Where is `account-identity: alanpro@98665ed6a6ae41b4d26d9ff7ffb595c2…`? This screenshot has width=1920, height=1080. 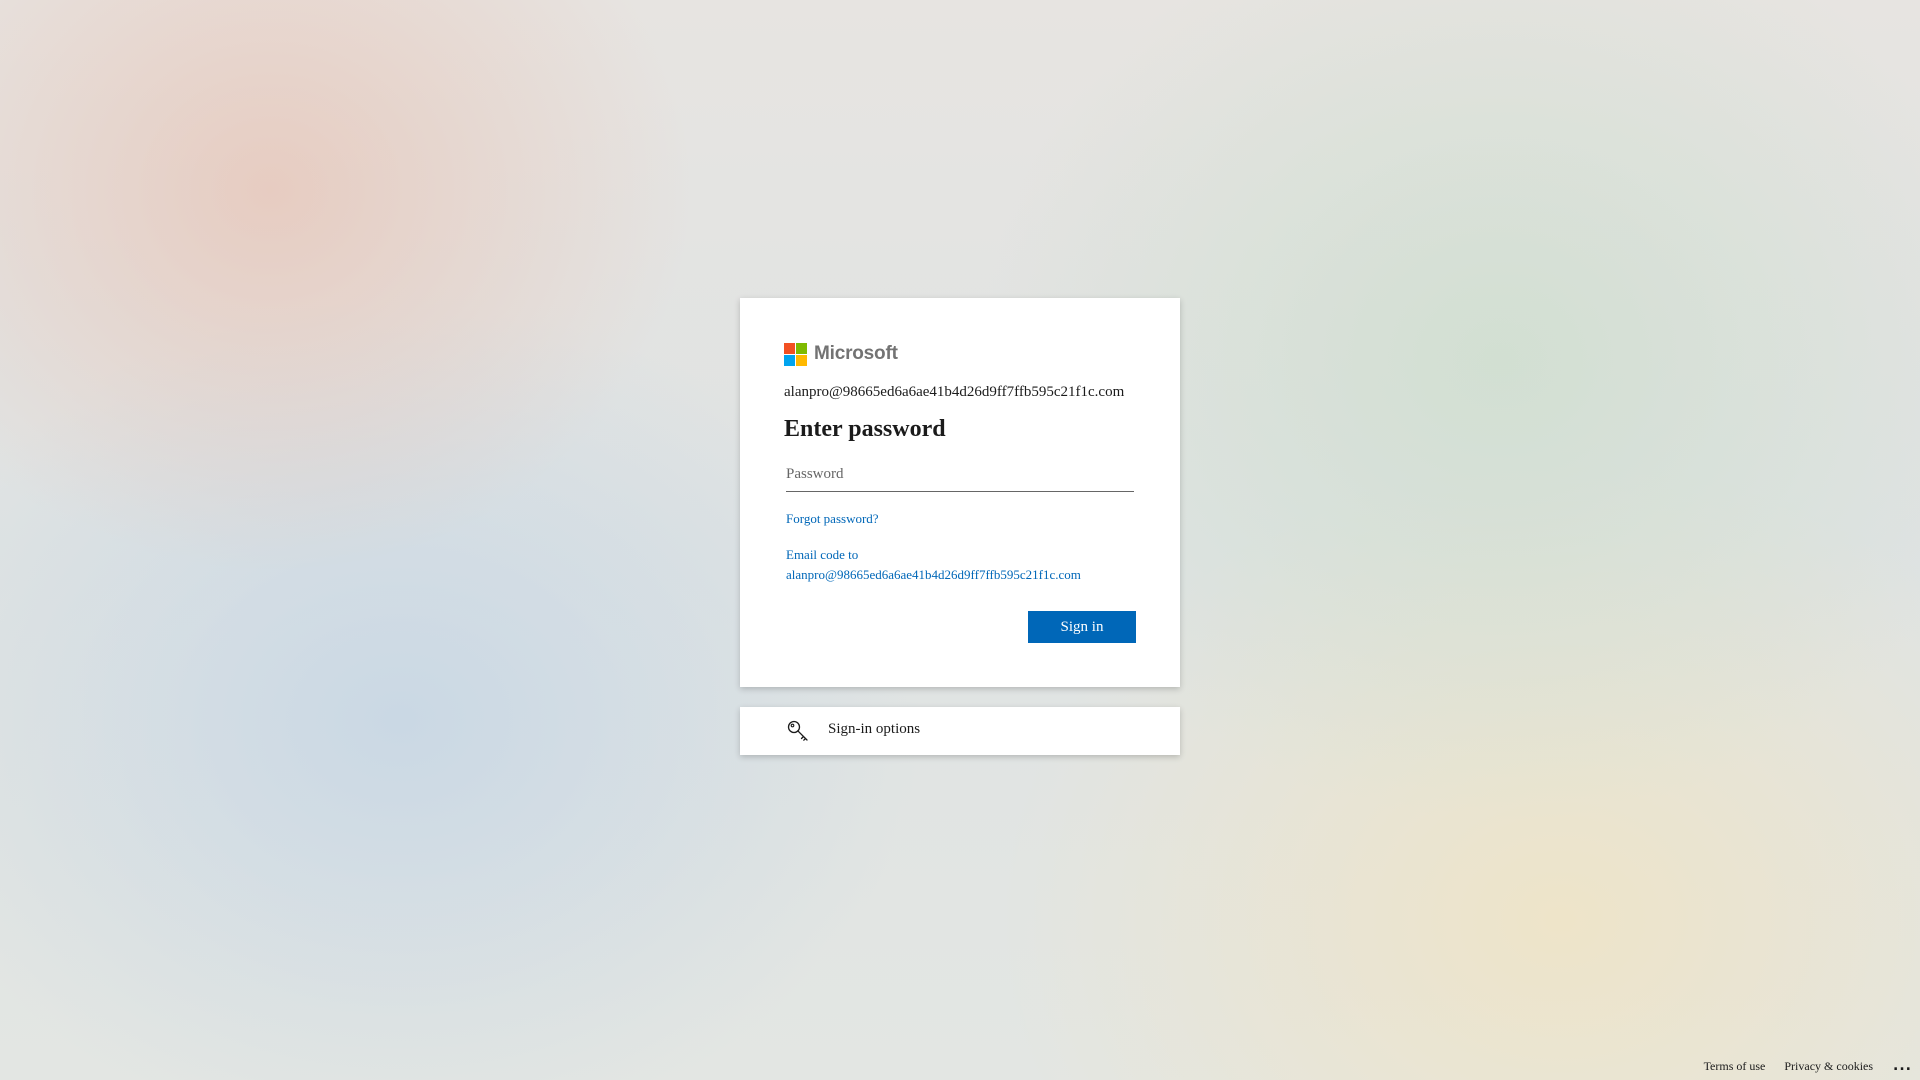 account-identity: alanpro@98665ed6a6ae41b4d26d9ff7ffb595c2… is located at coordinates (954, 392).